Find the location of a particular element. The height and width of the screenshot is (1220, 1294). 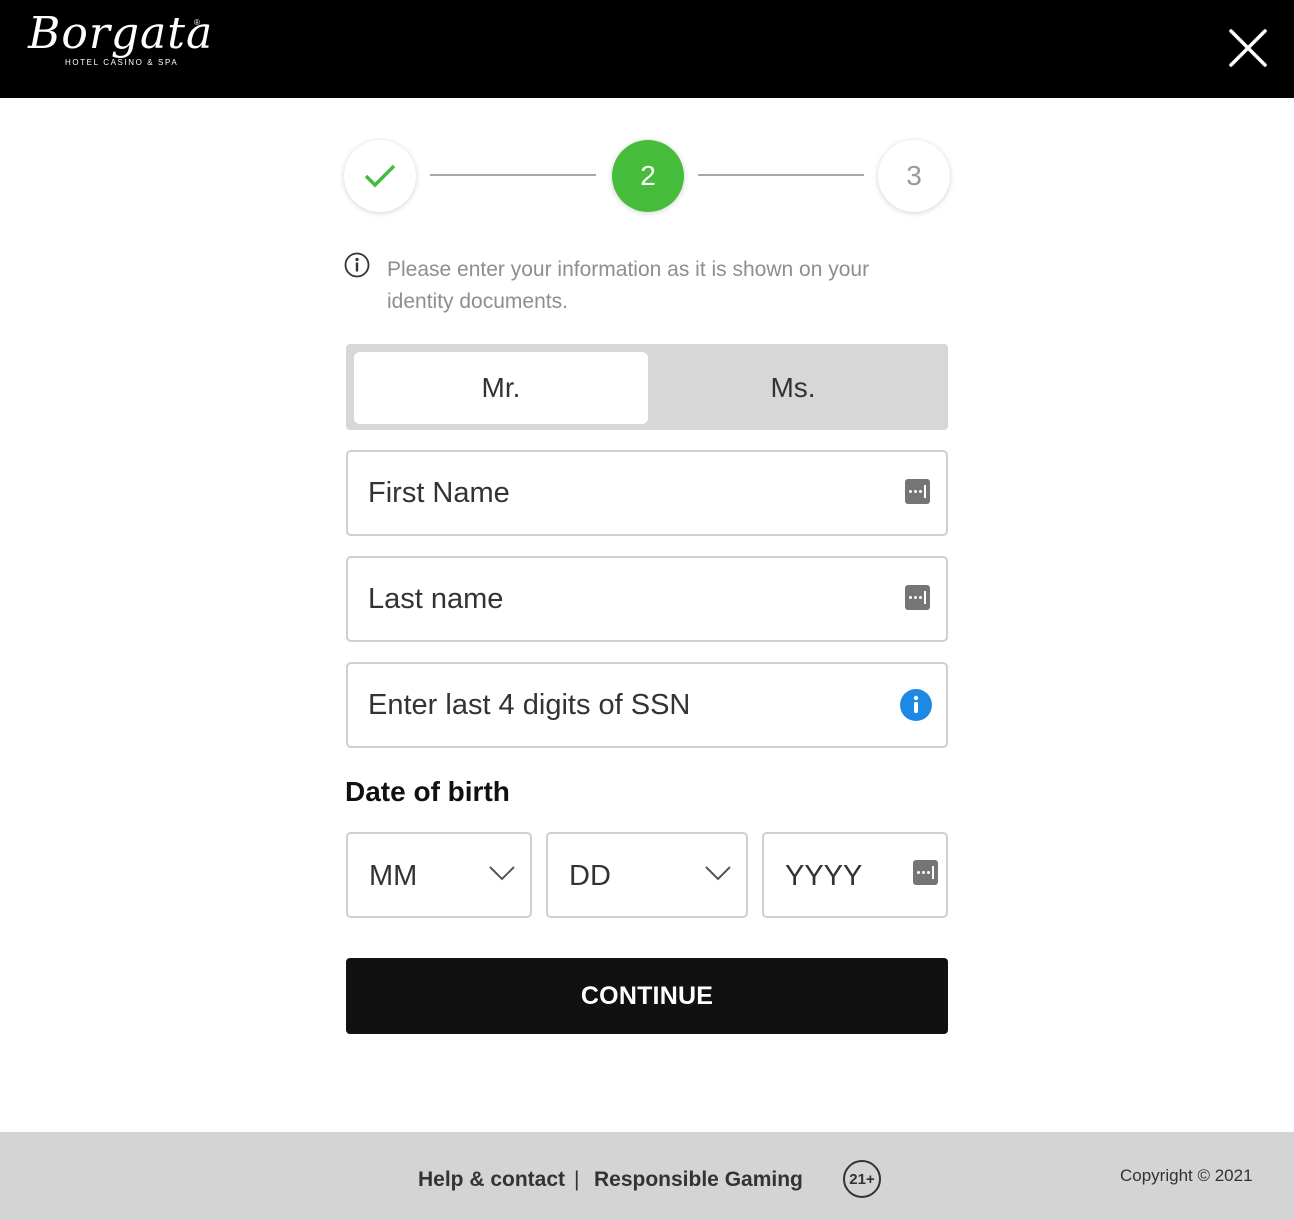

first-name-input is located at coordinates (628, 493).